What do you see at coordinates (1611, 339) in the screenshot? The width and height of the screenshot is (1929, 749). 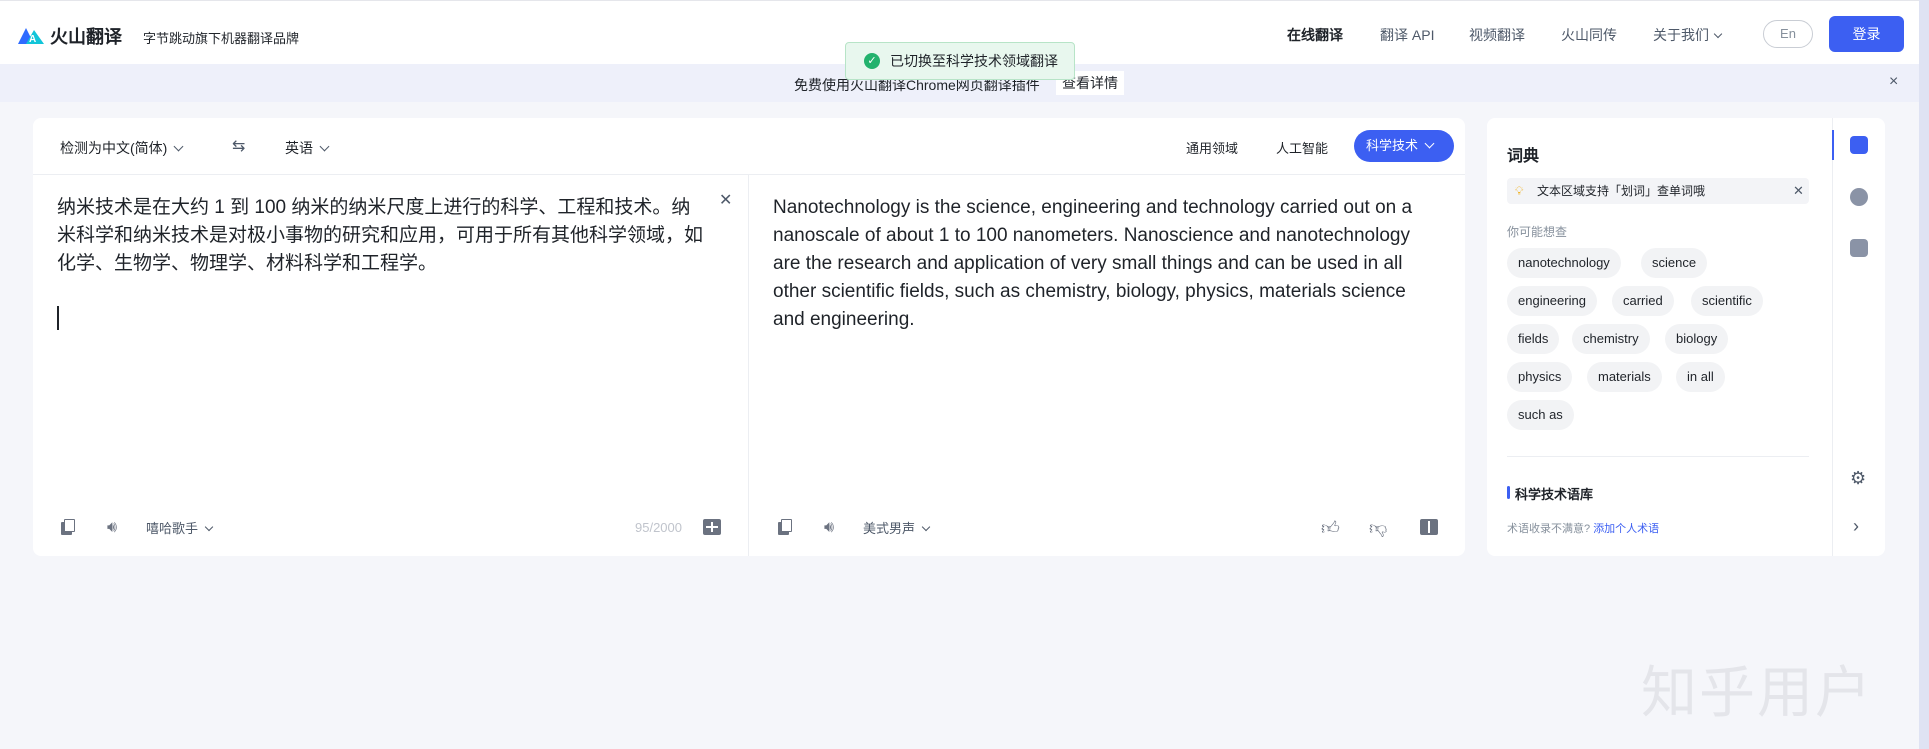 I see `word-chip: chemistry` at bounding box center [1611, 339].